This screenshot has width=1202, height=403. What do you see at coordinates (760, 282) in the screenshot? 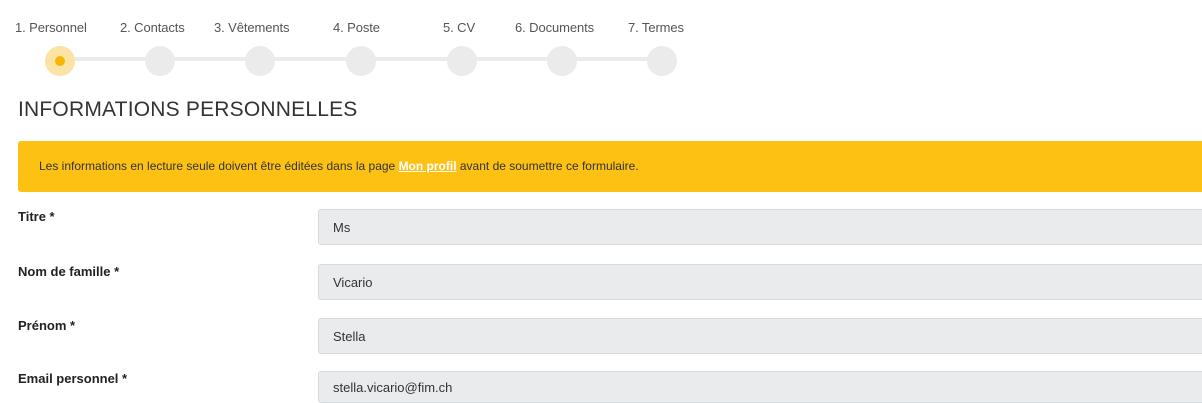
I see `nom-de-famille-field` at bounding box center [760, 282].